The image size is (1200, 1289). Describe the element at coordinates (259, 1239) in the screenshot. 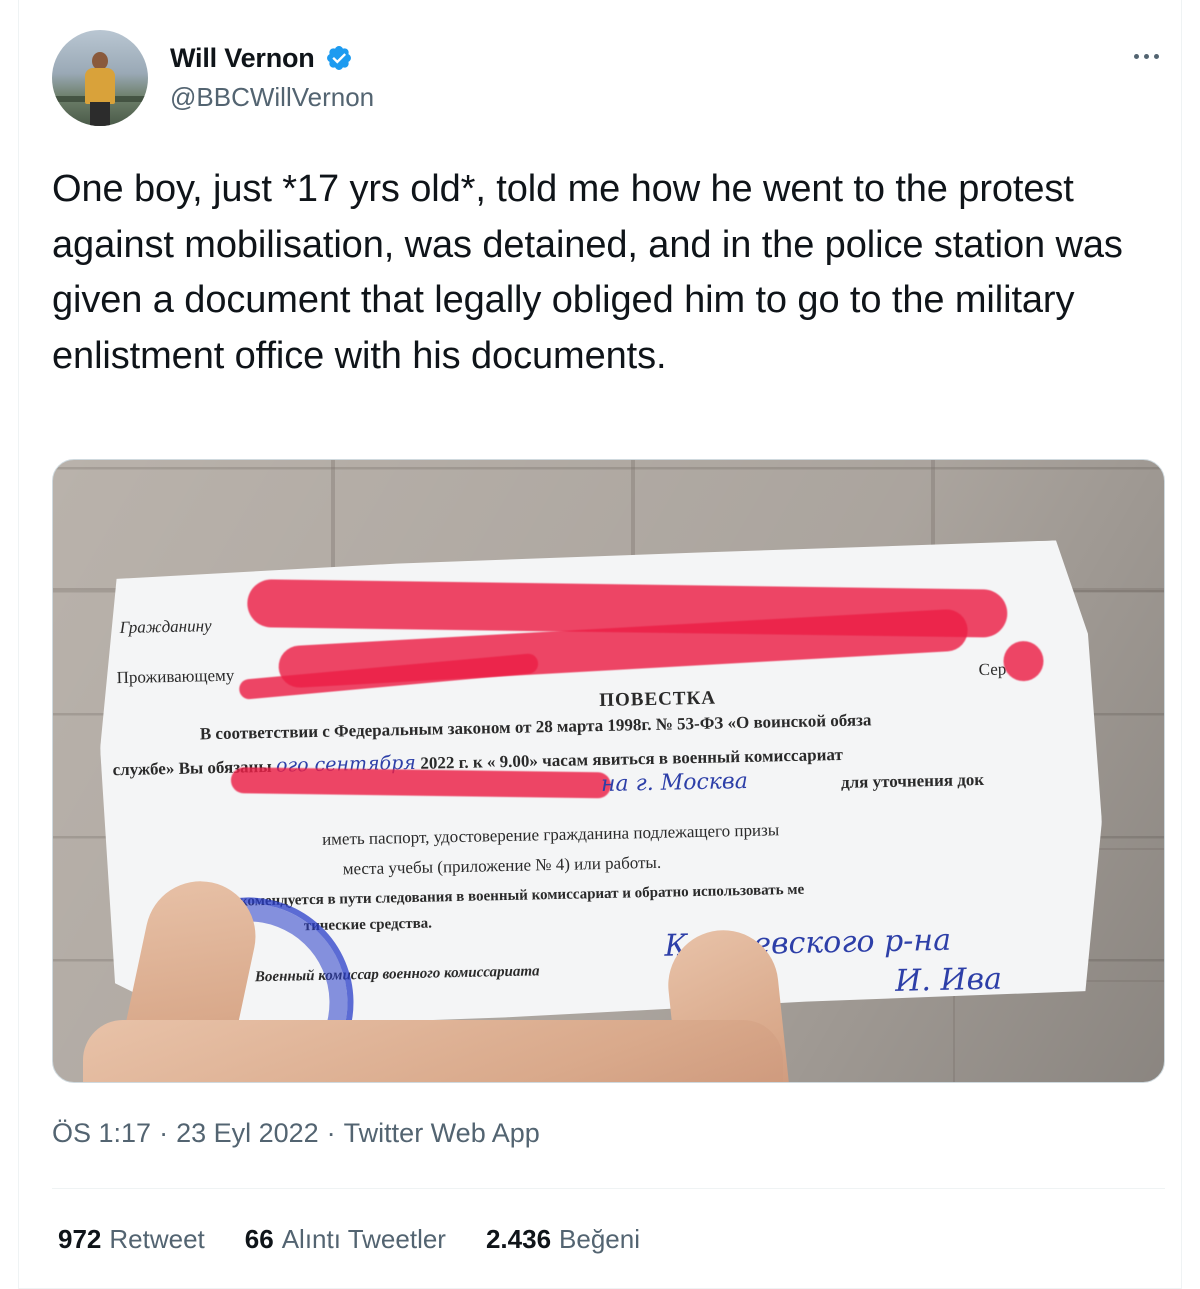

I see `quote-count: 66` at that location.